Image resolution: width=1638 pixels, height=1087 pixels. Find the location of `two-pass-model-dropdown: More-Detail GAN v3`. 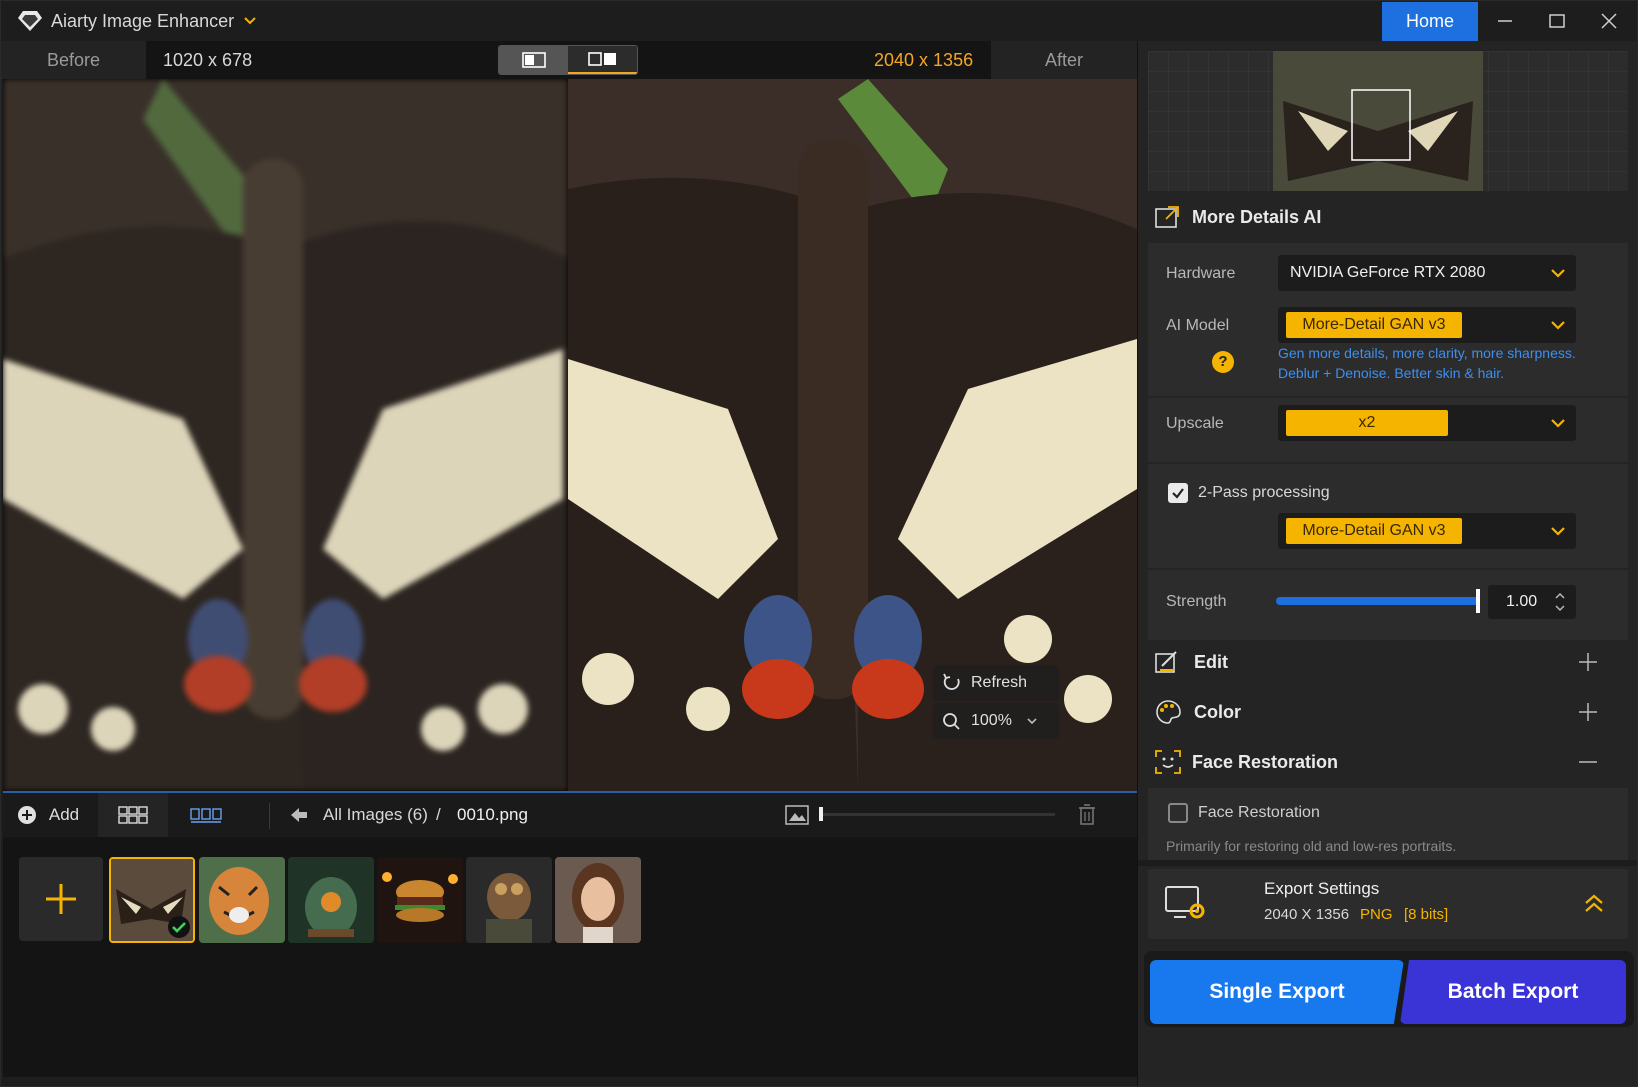

two-pass-model-dropdown: More-Detail GAN v3 is located at coordinates (1427, 531).